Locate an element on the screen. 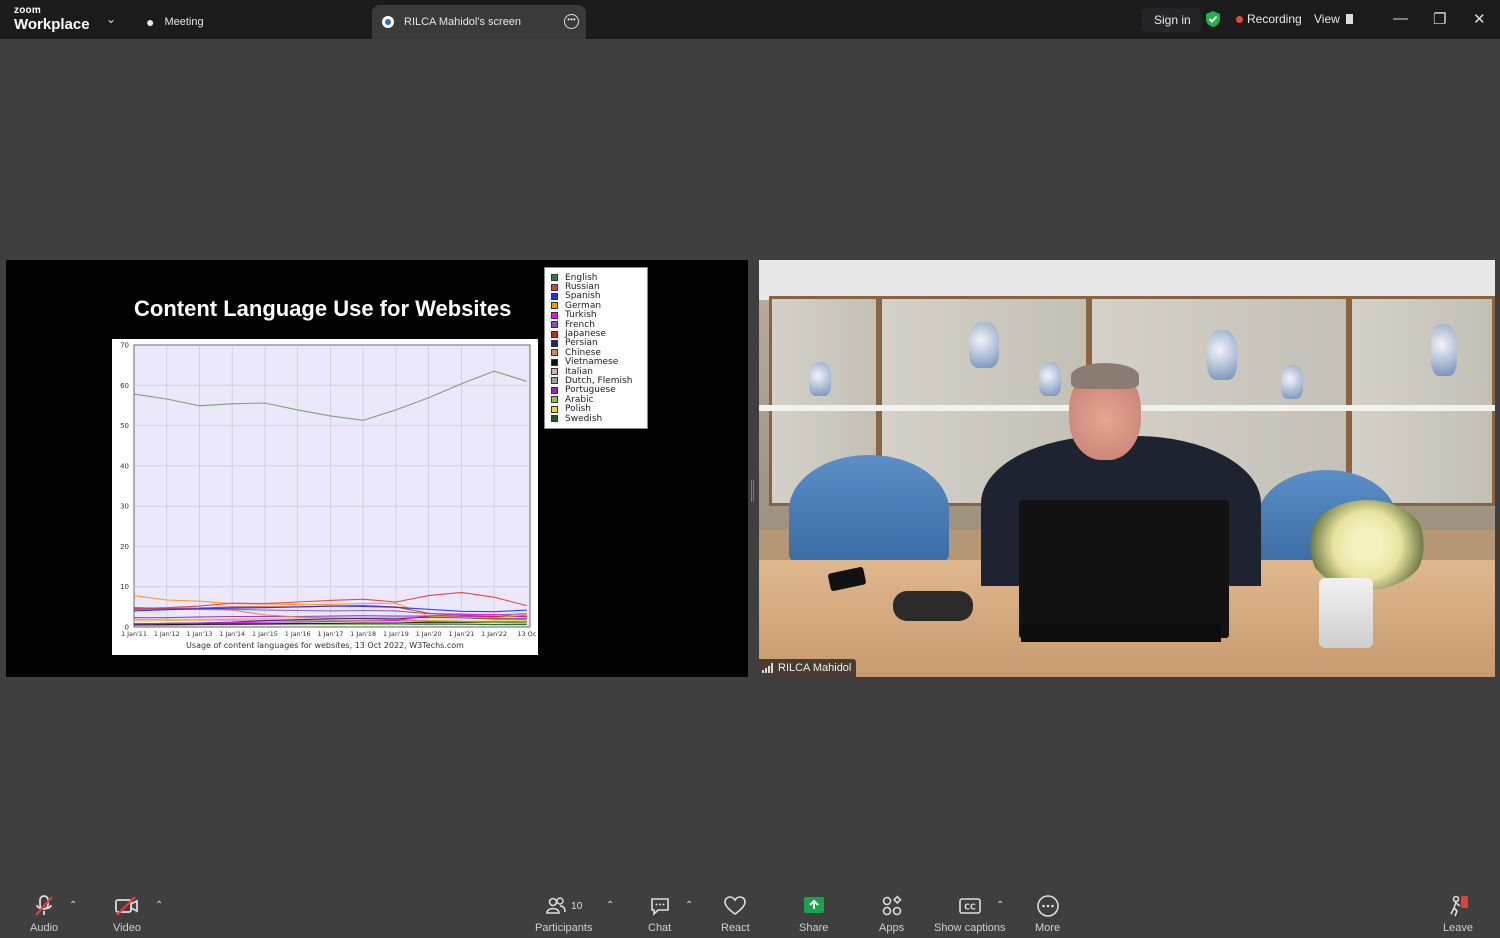 Image resolution: width=1500 pixels, height=938 pixels. tab-meeting-label: Meeting is located at coordinates (184, 22).